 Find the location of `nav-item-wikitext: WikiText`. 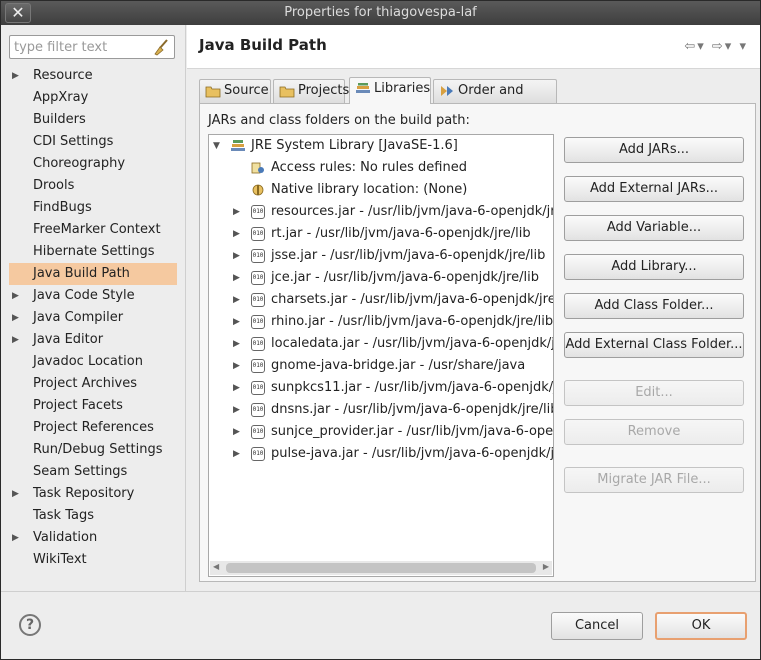

nav-item-wikitext: WikiText is located at coordinates (93, 560).